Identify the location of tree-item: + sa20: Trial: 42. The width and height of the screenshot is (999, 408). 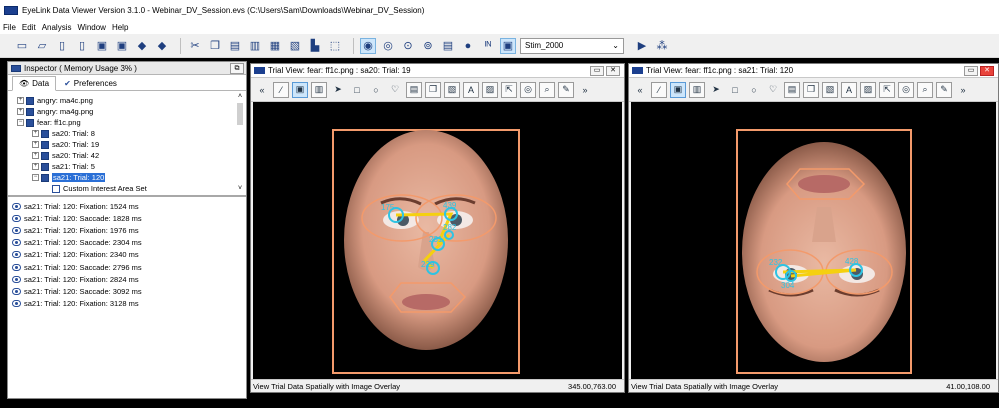
(65, 155).